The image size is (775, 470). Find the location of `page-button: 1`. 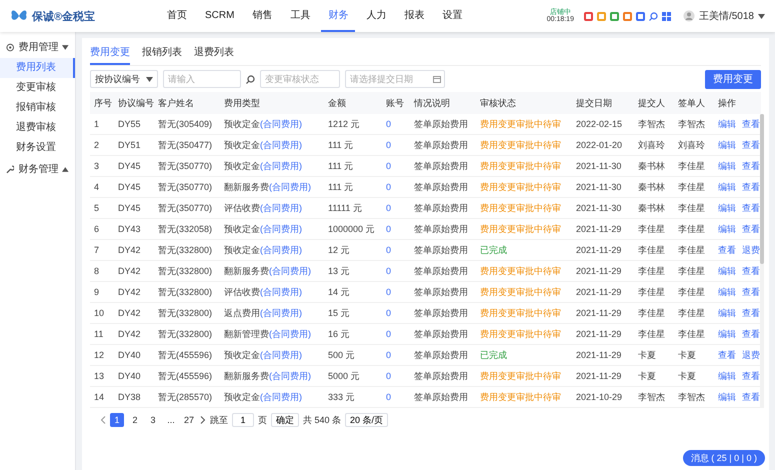

page-button: 1 is located at coordinates (117, 420).